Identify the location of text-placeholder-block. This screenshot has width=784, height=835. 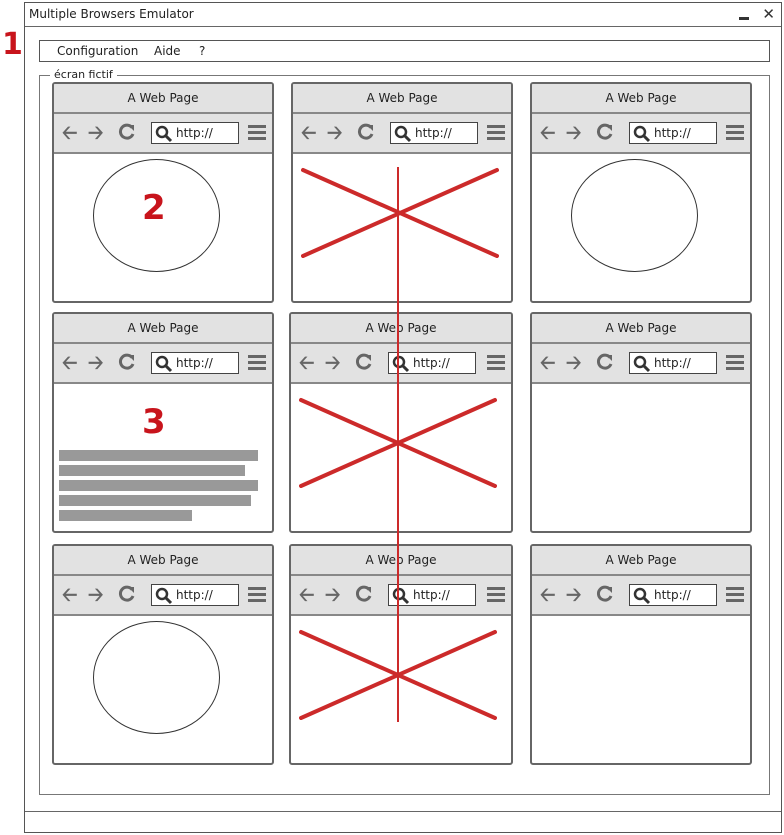
(159, 487).